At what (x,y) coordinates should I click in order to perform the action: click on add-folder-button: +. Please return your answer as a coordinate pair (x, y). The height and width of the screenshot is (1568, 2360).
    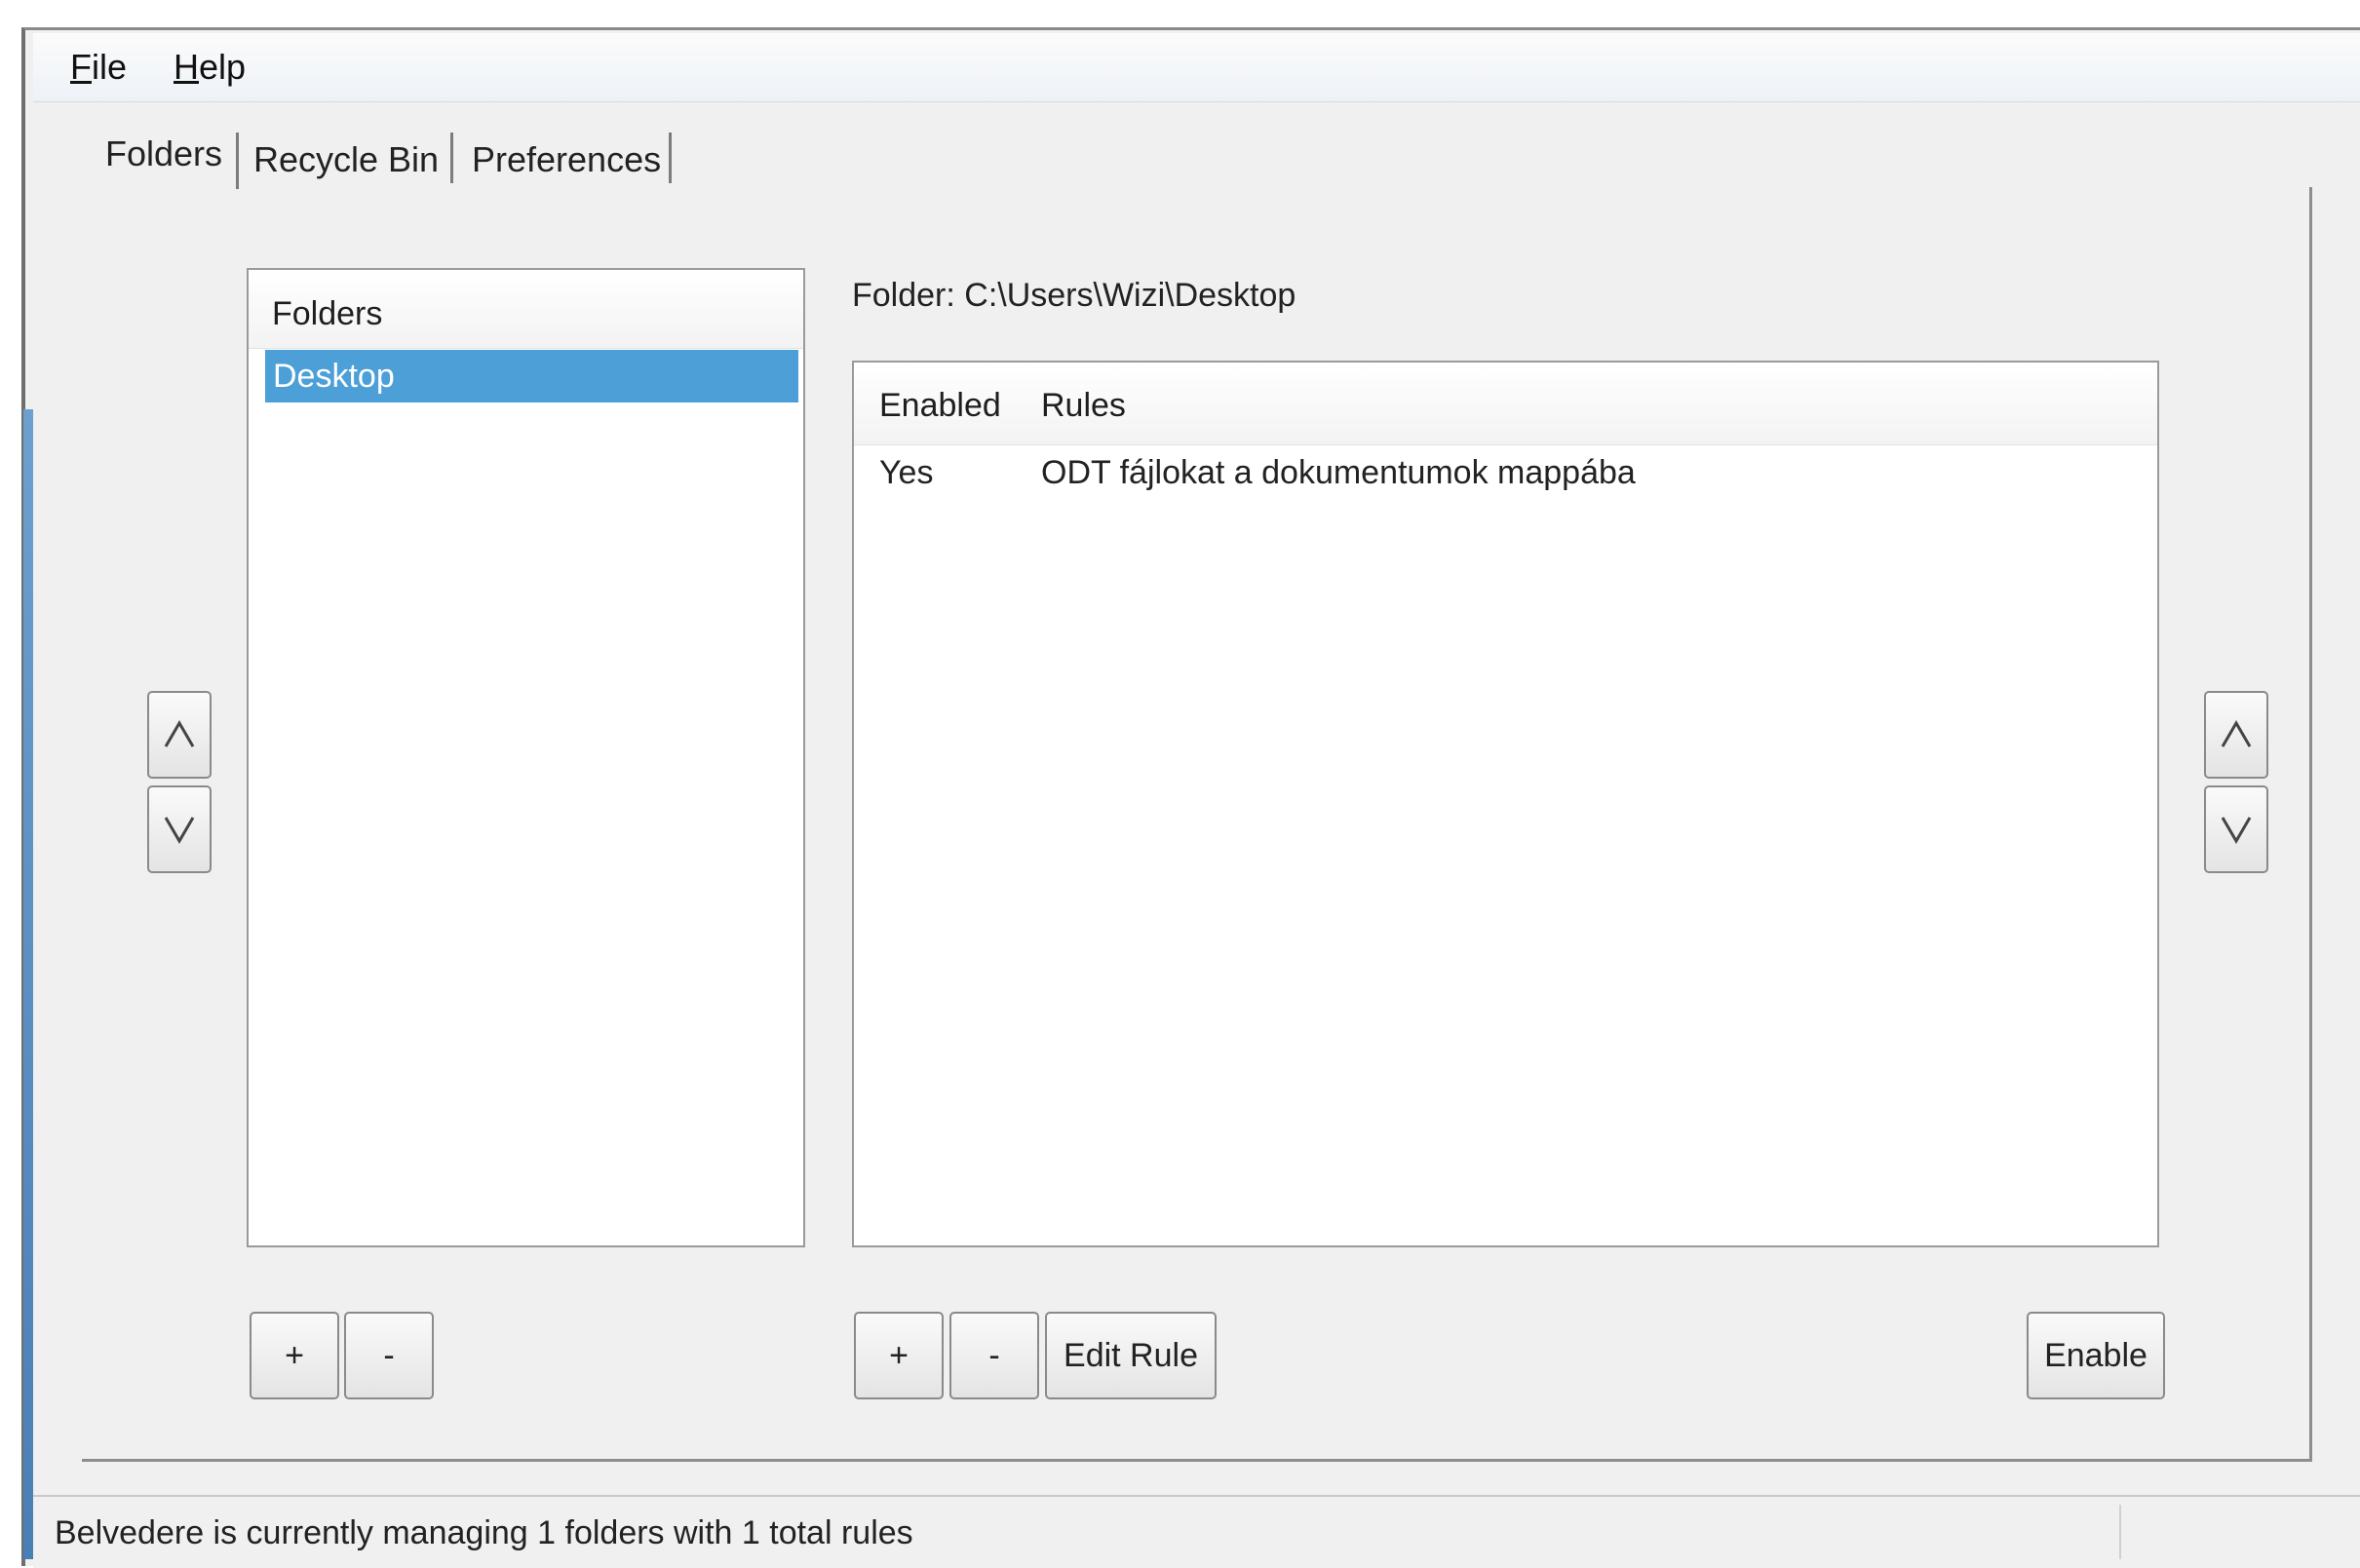
    Looking at the image, I should click on (294, 1355).